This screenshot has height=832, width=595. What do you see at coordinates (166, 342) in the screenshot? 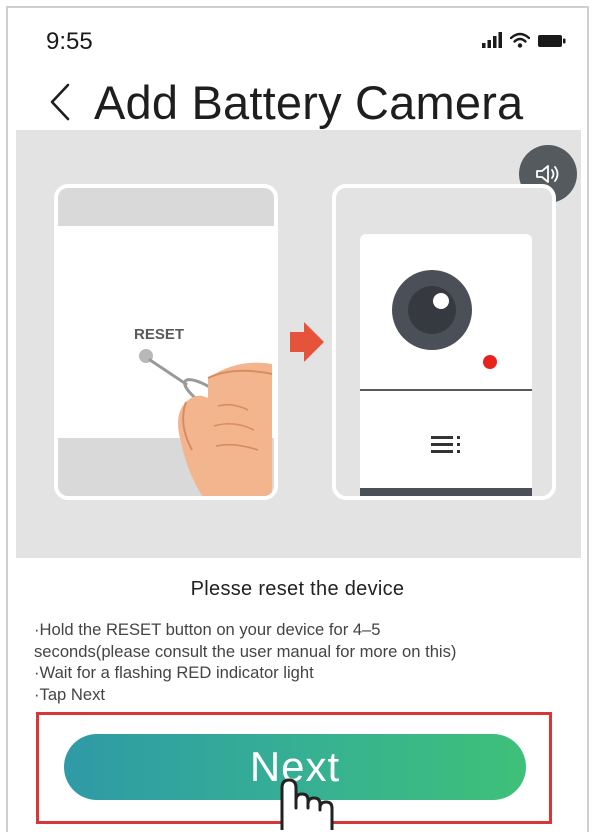
I see `reset-step-panel: RESET` at bounding box center [166, 342].